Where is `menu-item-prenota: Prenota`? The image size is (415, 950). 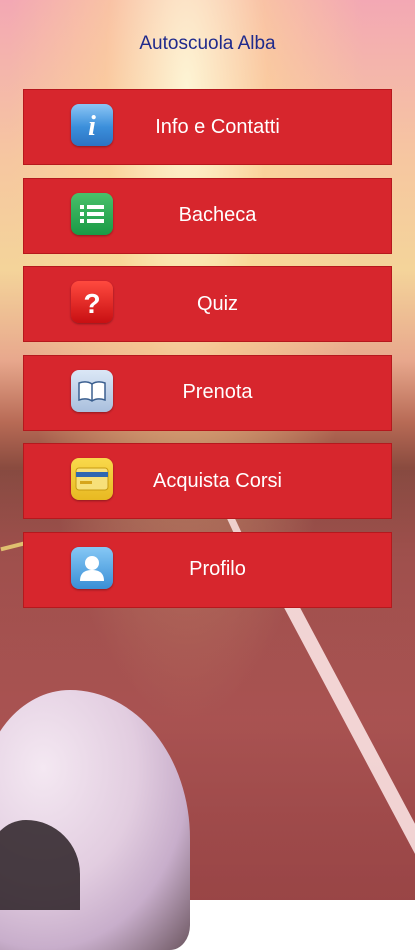 menu-item-prenota: Prenota is located at coordinates (207, 392).